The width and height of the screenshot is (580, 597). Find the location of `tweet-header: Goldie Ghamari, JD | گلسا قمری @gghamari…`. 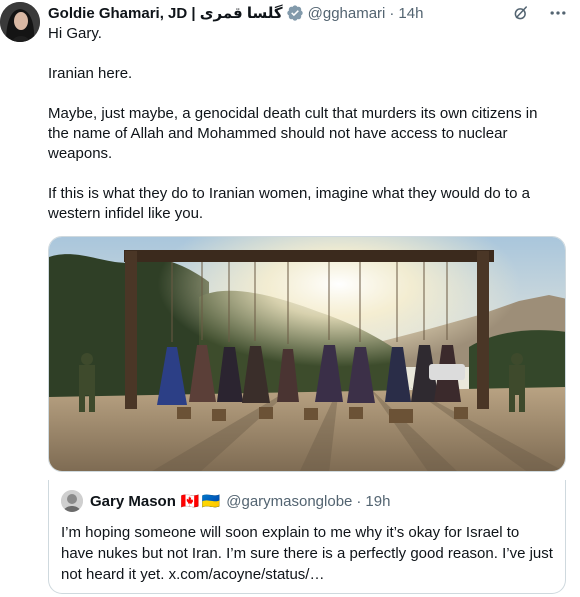

tweet-header: Goldie Ghamari, JD | گلسا قمری @gghamari… is located at coordinates (309, 13).